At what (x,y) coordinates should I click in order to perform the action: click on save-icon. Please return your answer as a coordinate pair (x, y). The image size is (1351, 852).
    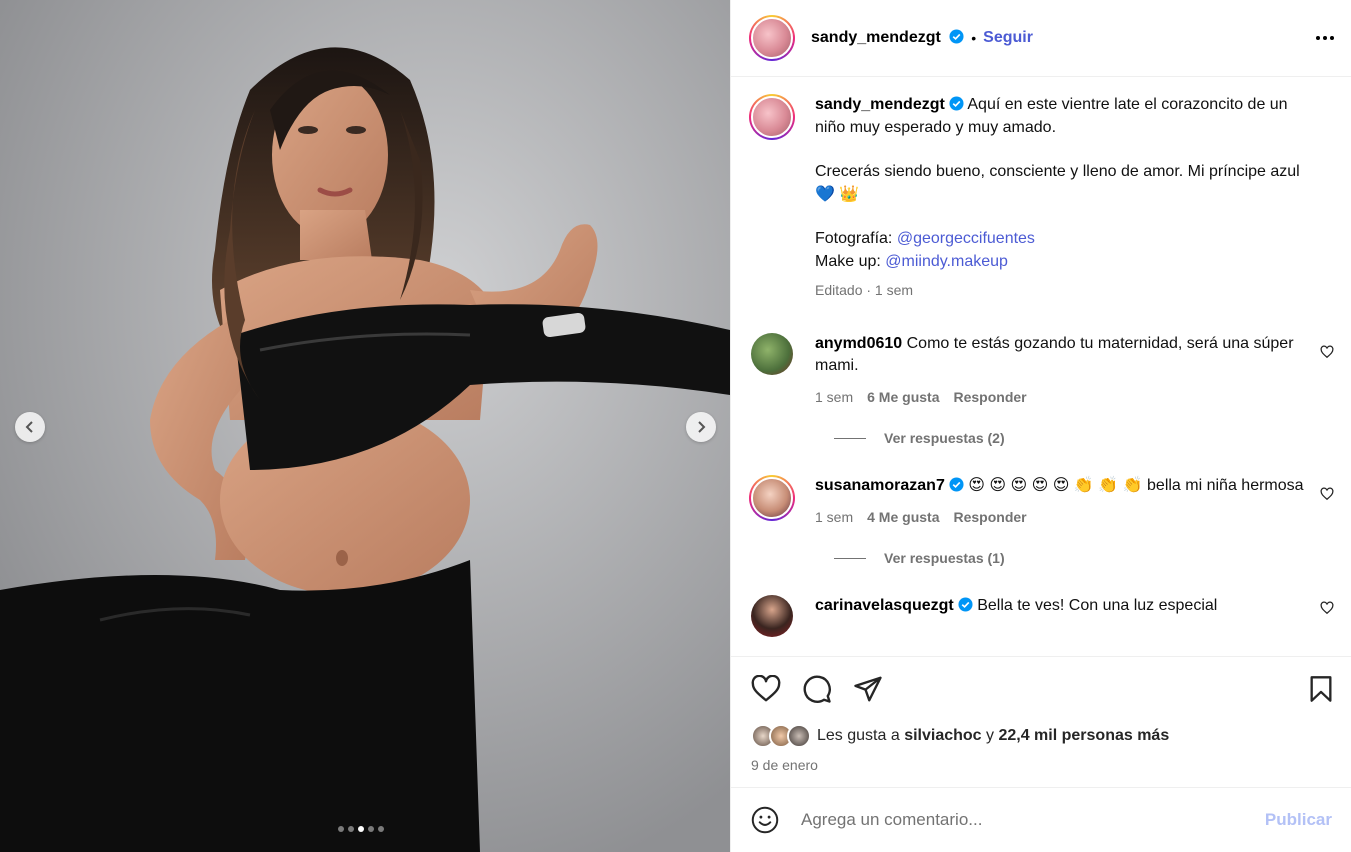
    Looking at the image, I should click on (1321, 689).